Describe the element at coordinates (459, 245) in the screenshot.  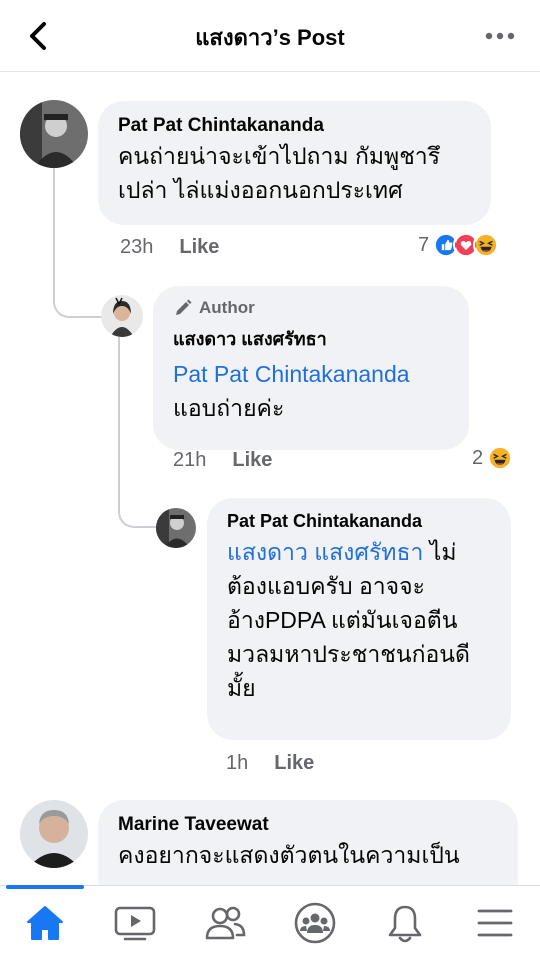
I see `reaction-summary: 7` at that location.